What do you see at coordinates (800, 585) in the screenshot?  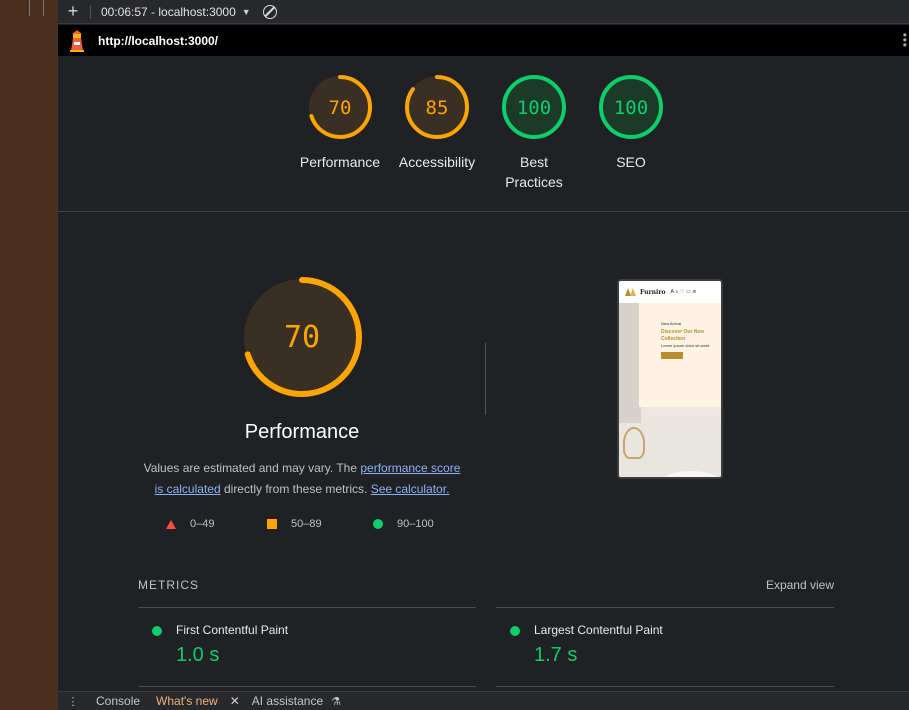 I see `expand-view-button: Expand view` at bounding box center [800, 585].